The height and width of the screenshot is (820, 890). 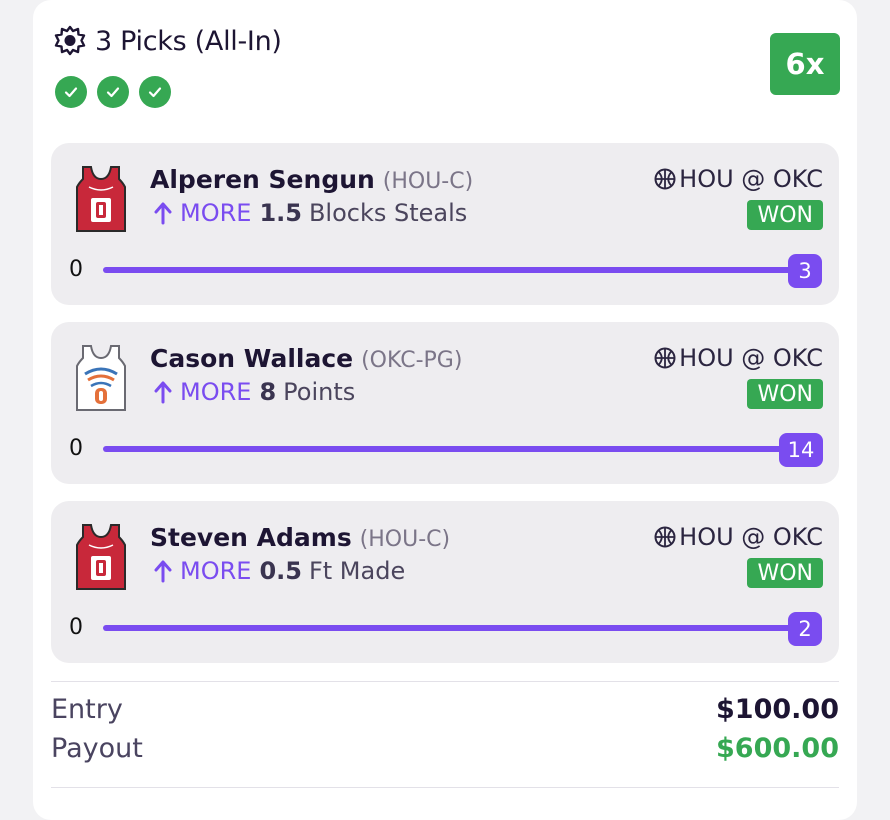 What do you see at coordinates (357, 571) in the screenshot?
I see `stat-name: Ft Made` at bounding box center [357, 571].